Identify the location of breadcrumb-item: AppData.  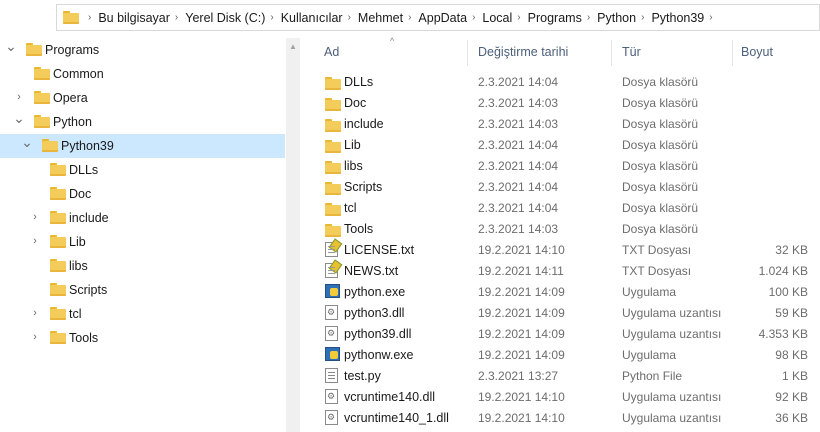
(442, 18).